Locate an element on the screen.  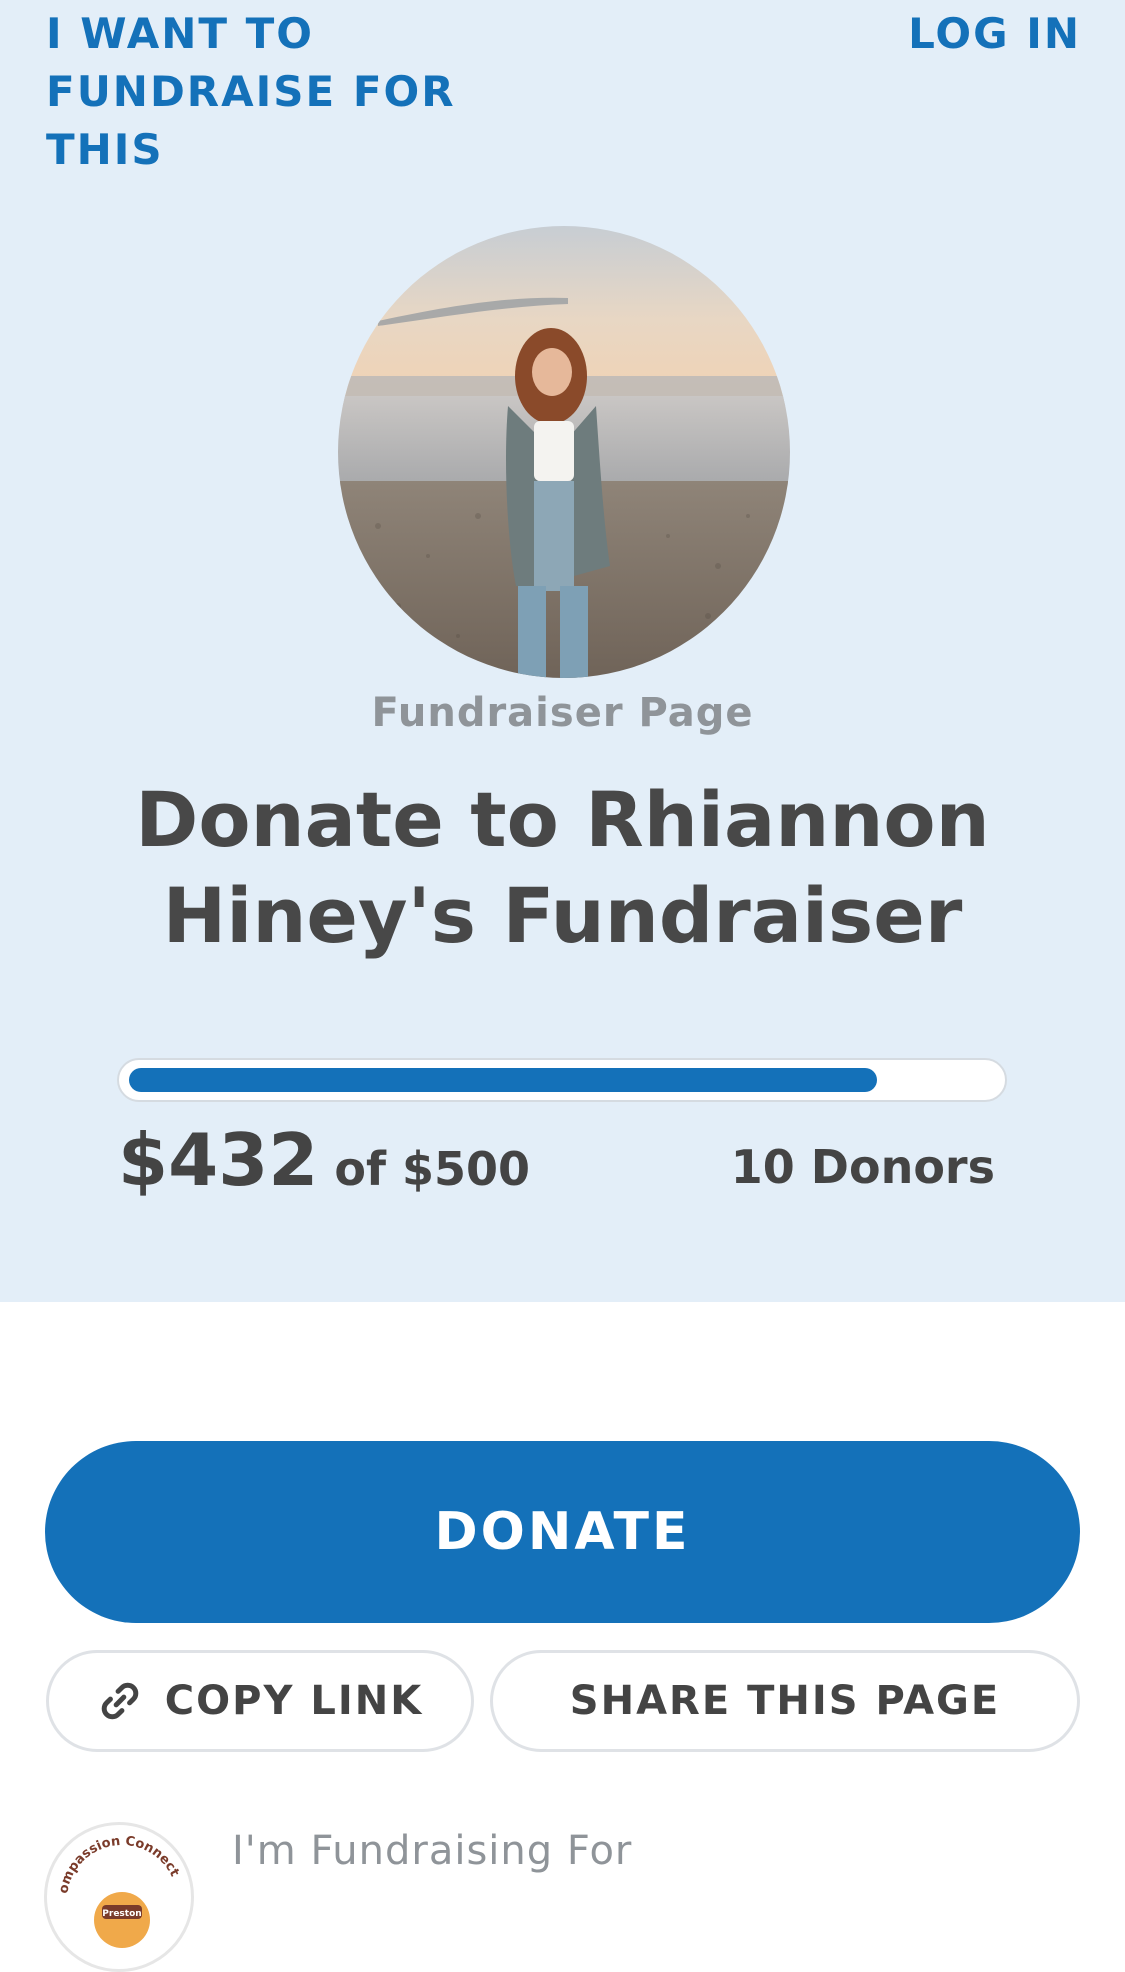
goal-amount: of $500 is located at coordinates (432, 1169).